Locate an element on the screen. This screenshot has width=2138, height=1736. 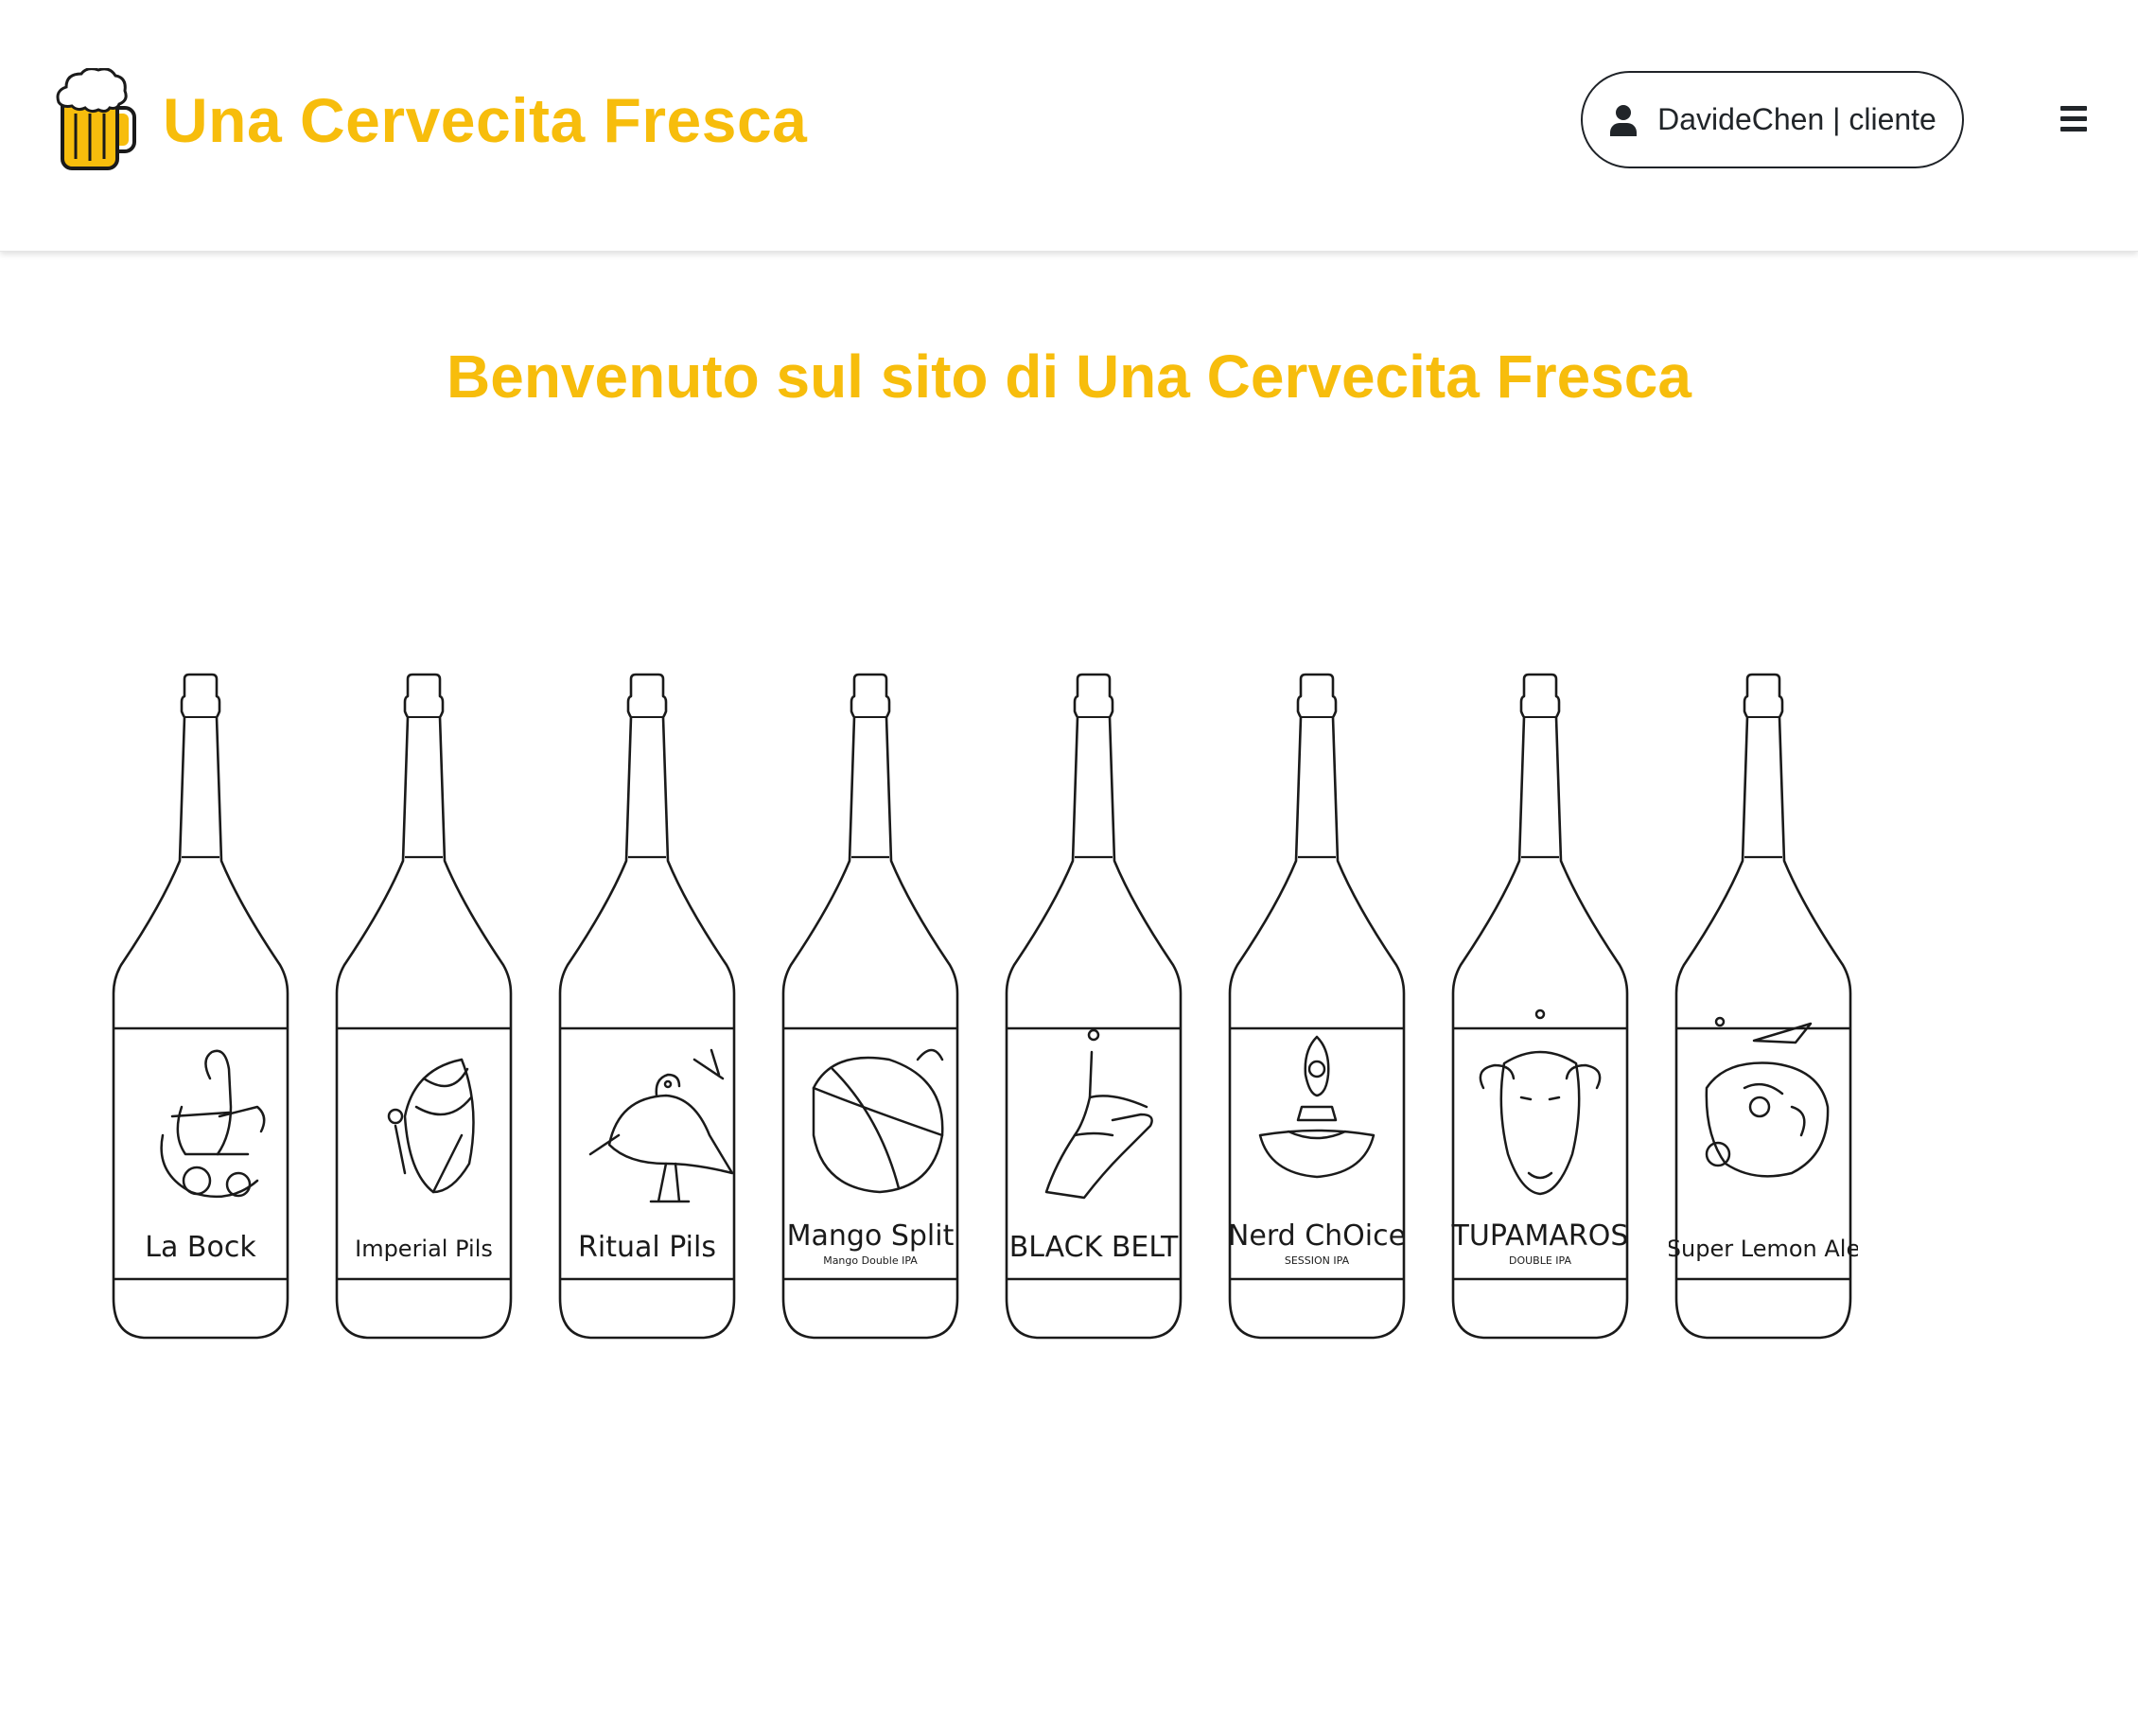
bottle-subtitle-label: SESSION IPA is located at coordinates (1317, 1260).